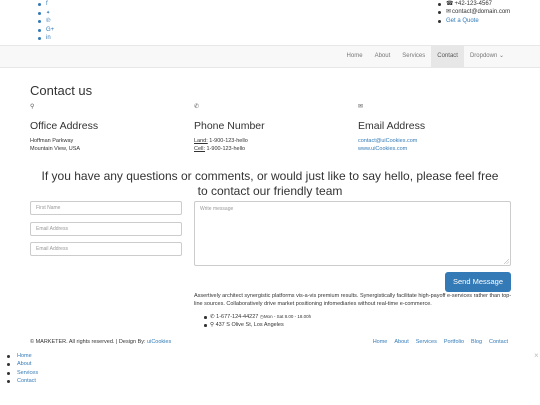 The width and height of the screenshot is (540, 405). Describe the element at coordinates (476, 342) in the screenshot. I see `footer-blog: Blog` at that location.